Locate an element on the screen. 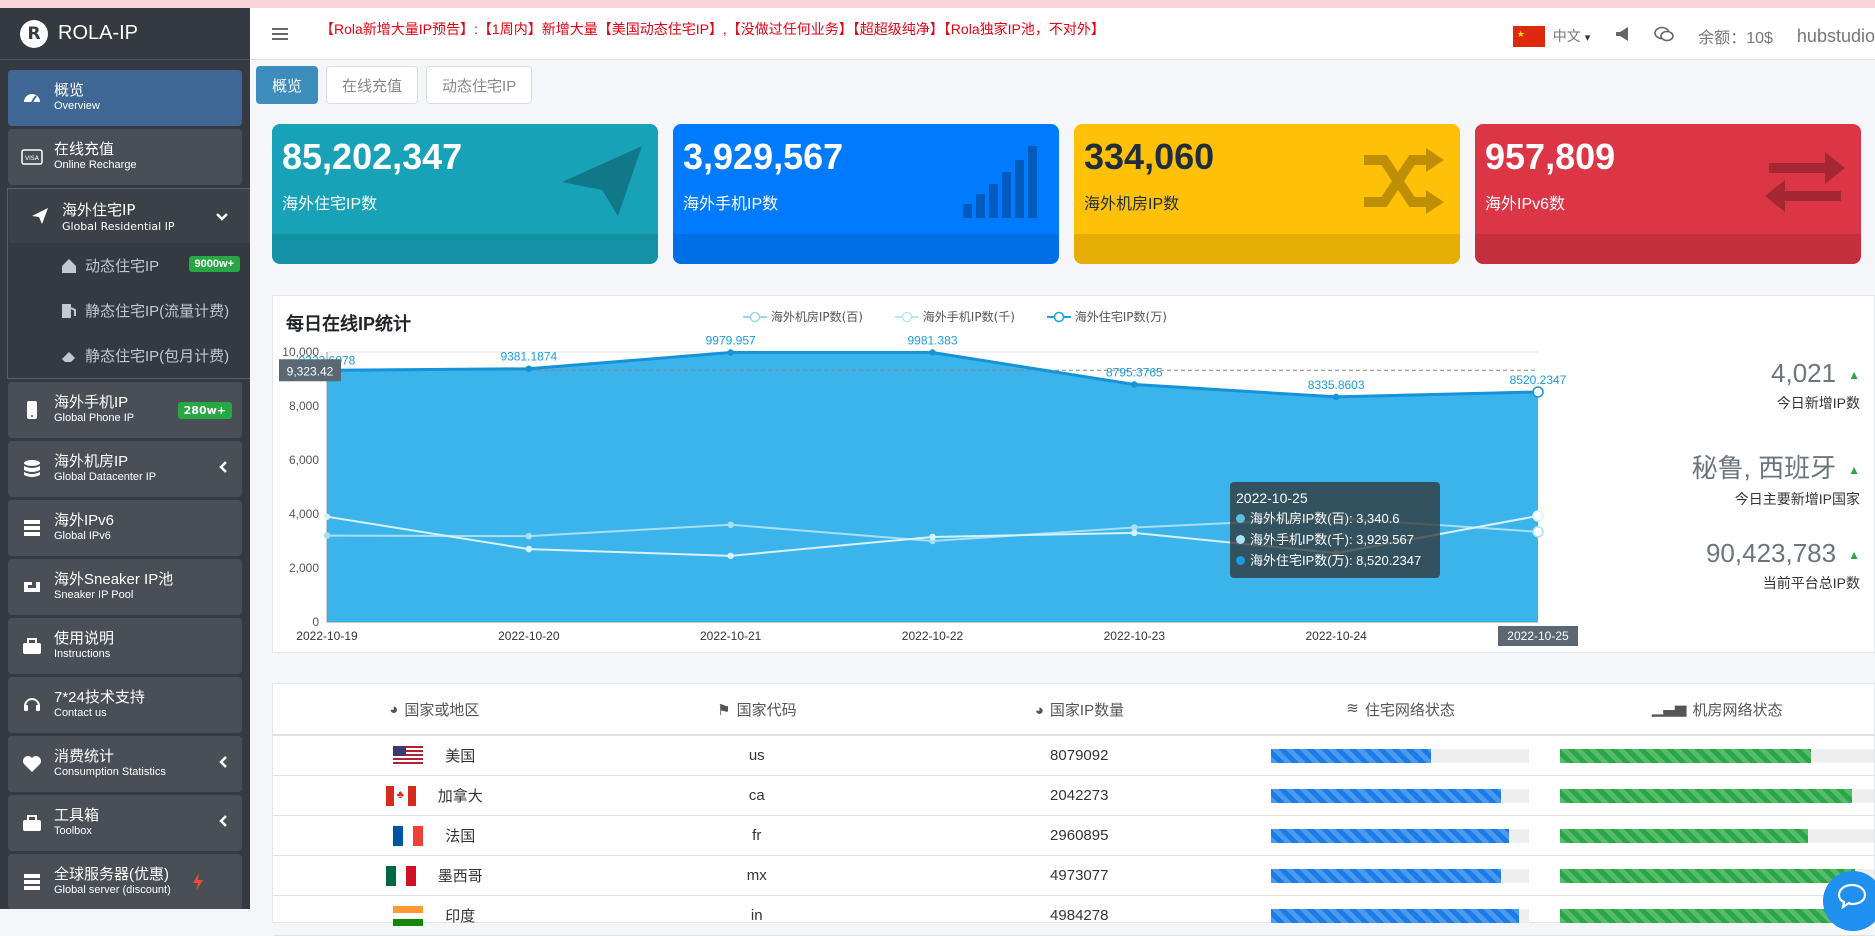 This screenshot has width=1875, height=936. table-row: ♣ 加拿大 ca 2042273 is located at coordinates (1073, 796).